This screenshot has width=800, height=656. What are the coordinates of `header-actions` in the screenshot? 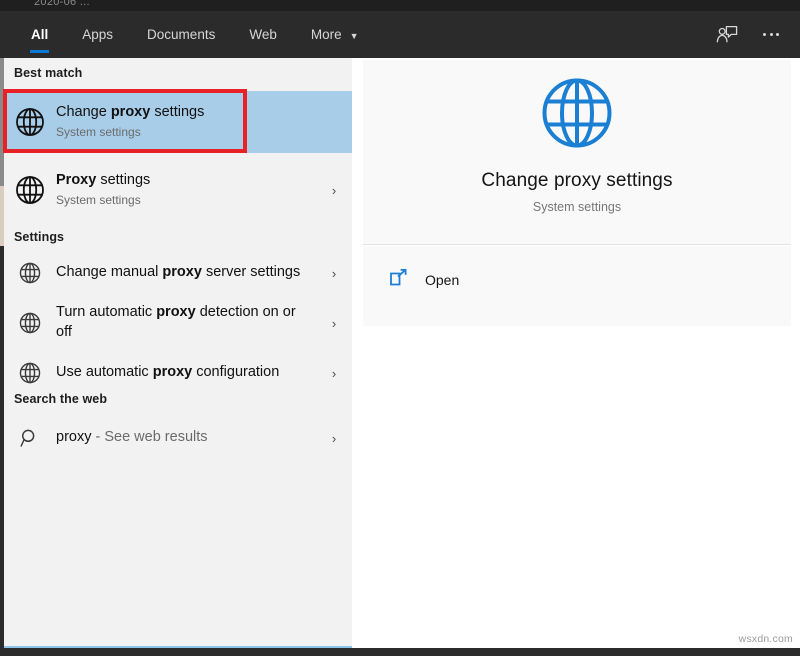 It's located at (749, 34).